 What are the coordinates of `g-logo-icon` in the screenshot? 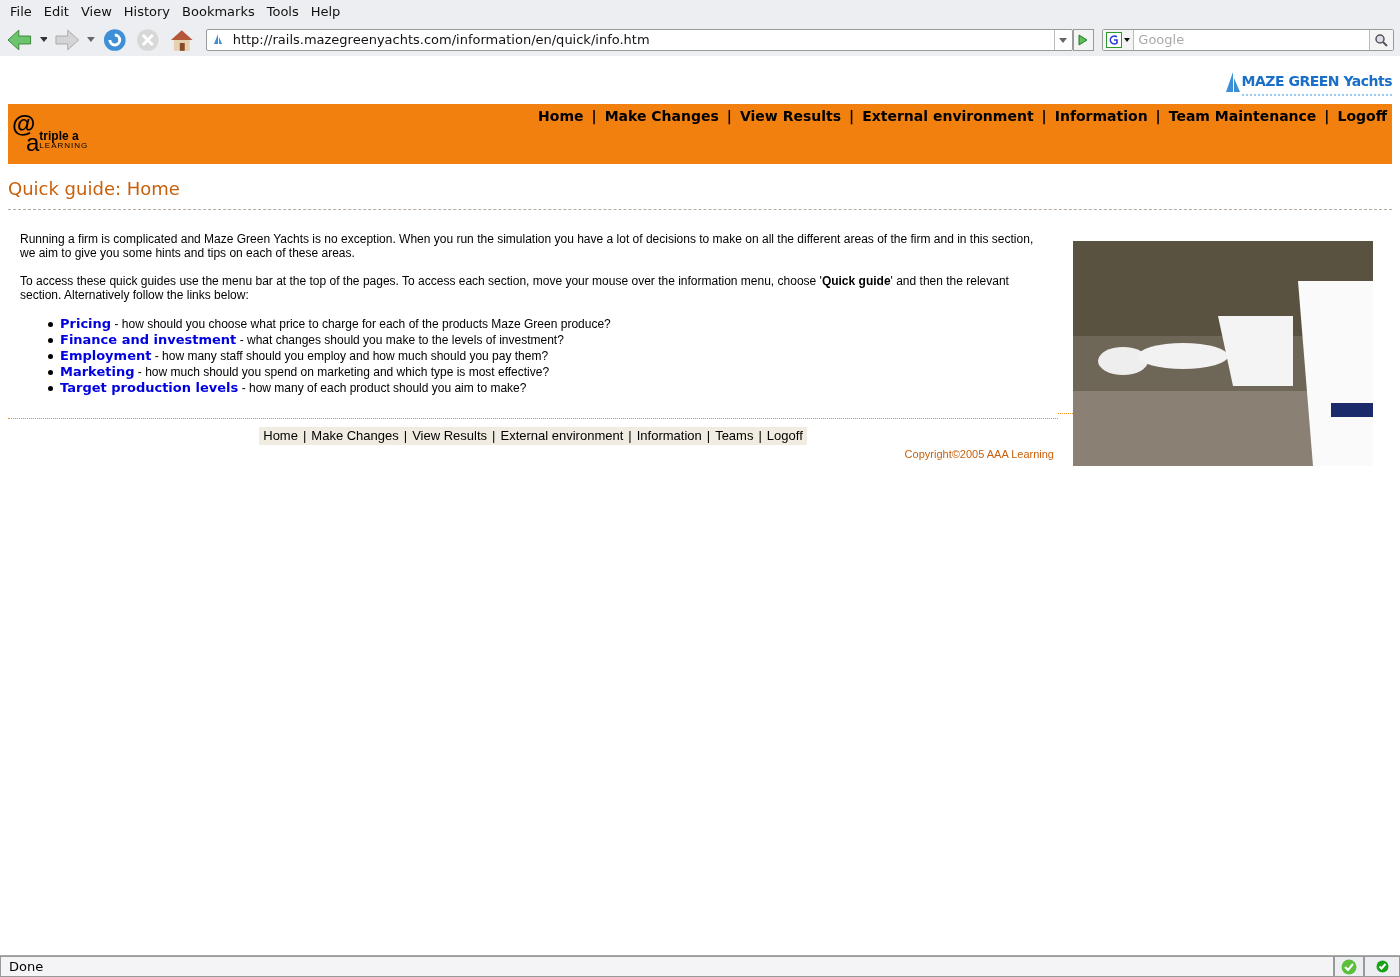 It's located at (1114, 40).